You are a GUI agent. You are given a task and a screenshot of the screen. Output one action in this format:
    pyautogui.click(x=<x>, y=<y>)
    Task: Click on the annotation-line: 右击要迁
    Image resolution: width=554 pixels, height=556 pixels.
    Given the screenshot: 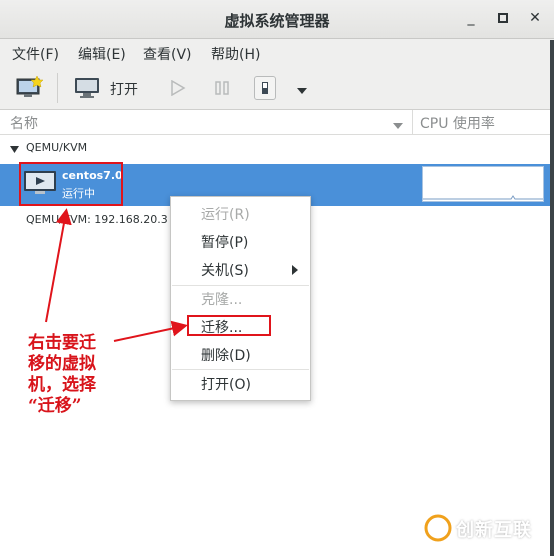 What is the action you would take?
    pyautogui.click(x=62, y=343)
    